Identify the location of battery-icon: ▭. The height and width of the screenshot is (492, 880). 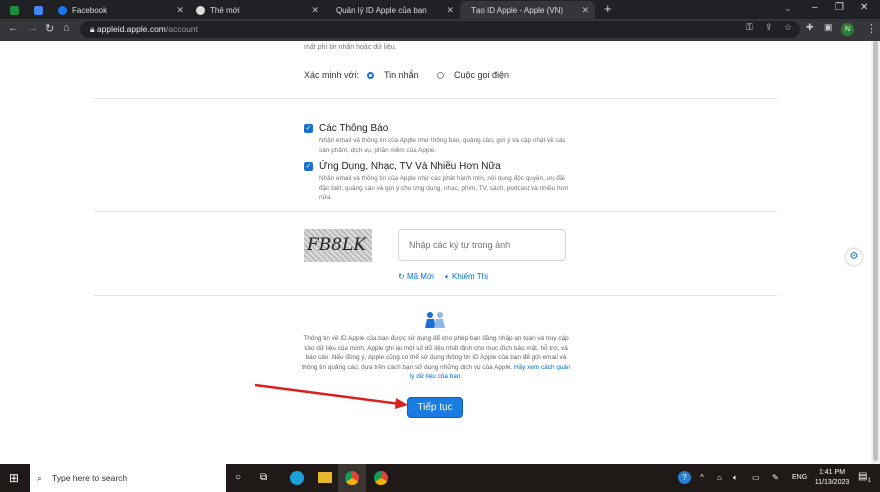
(756, 477).